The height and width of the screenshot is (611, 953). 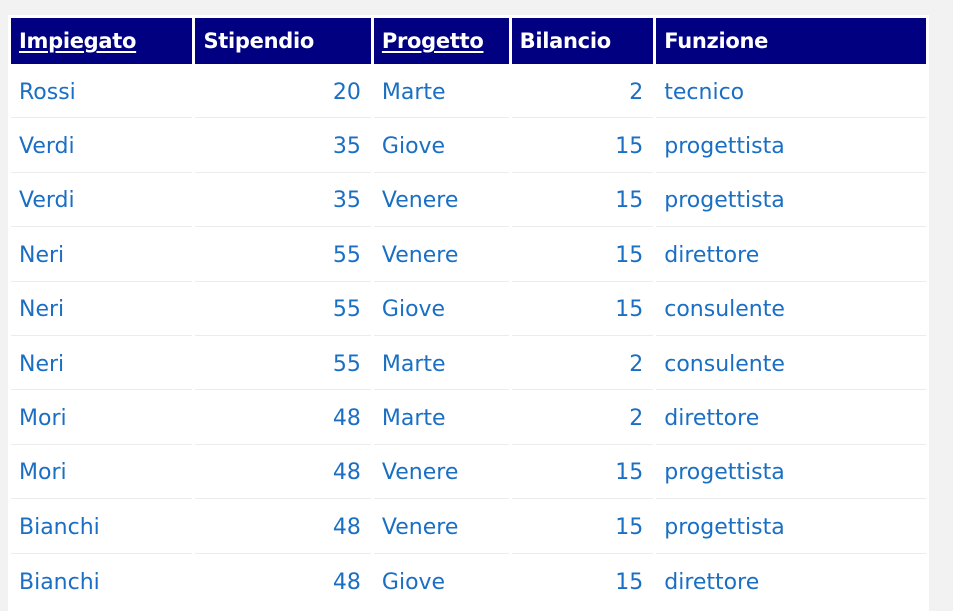 I want to click on header-progetto: Progetto, so click(x=441, y=41).